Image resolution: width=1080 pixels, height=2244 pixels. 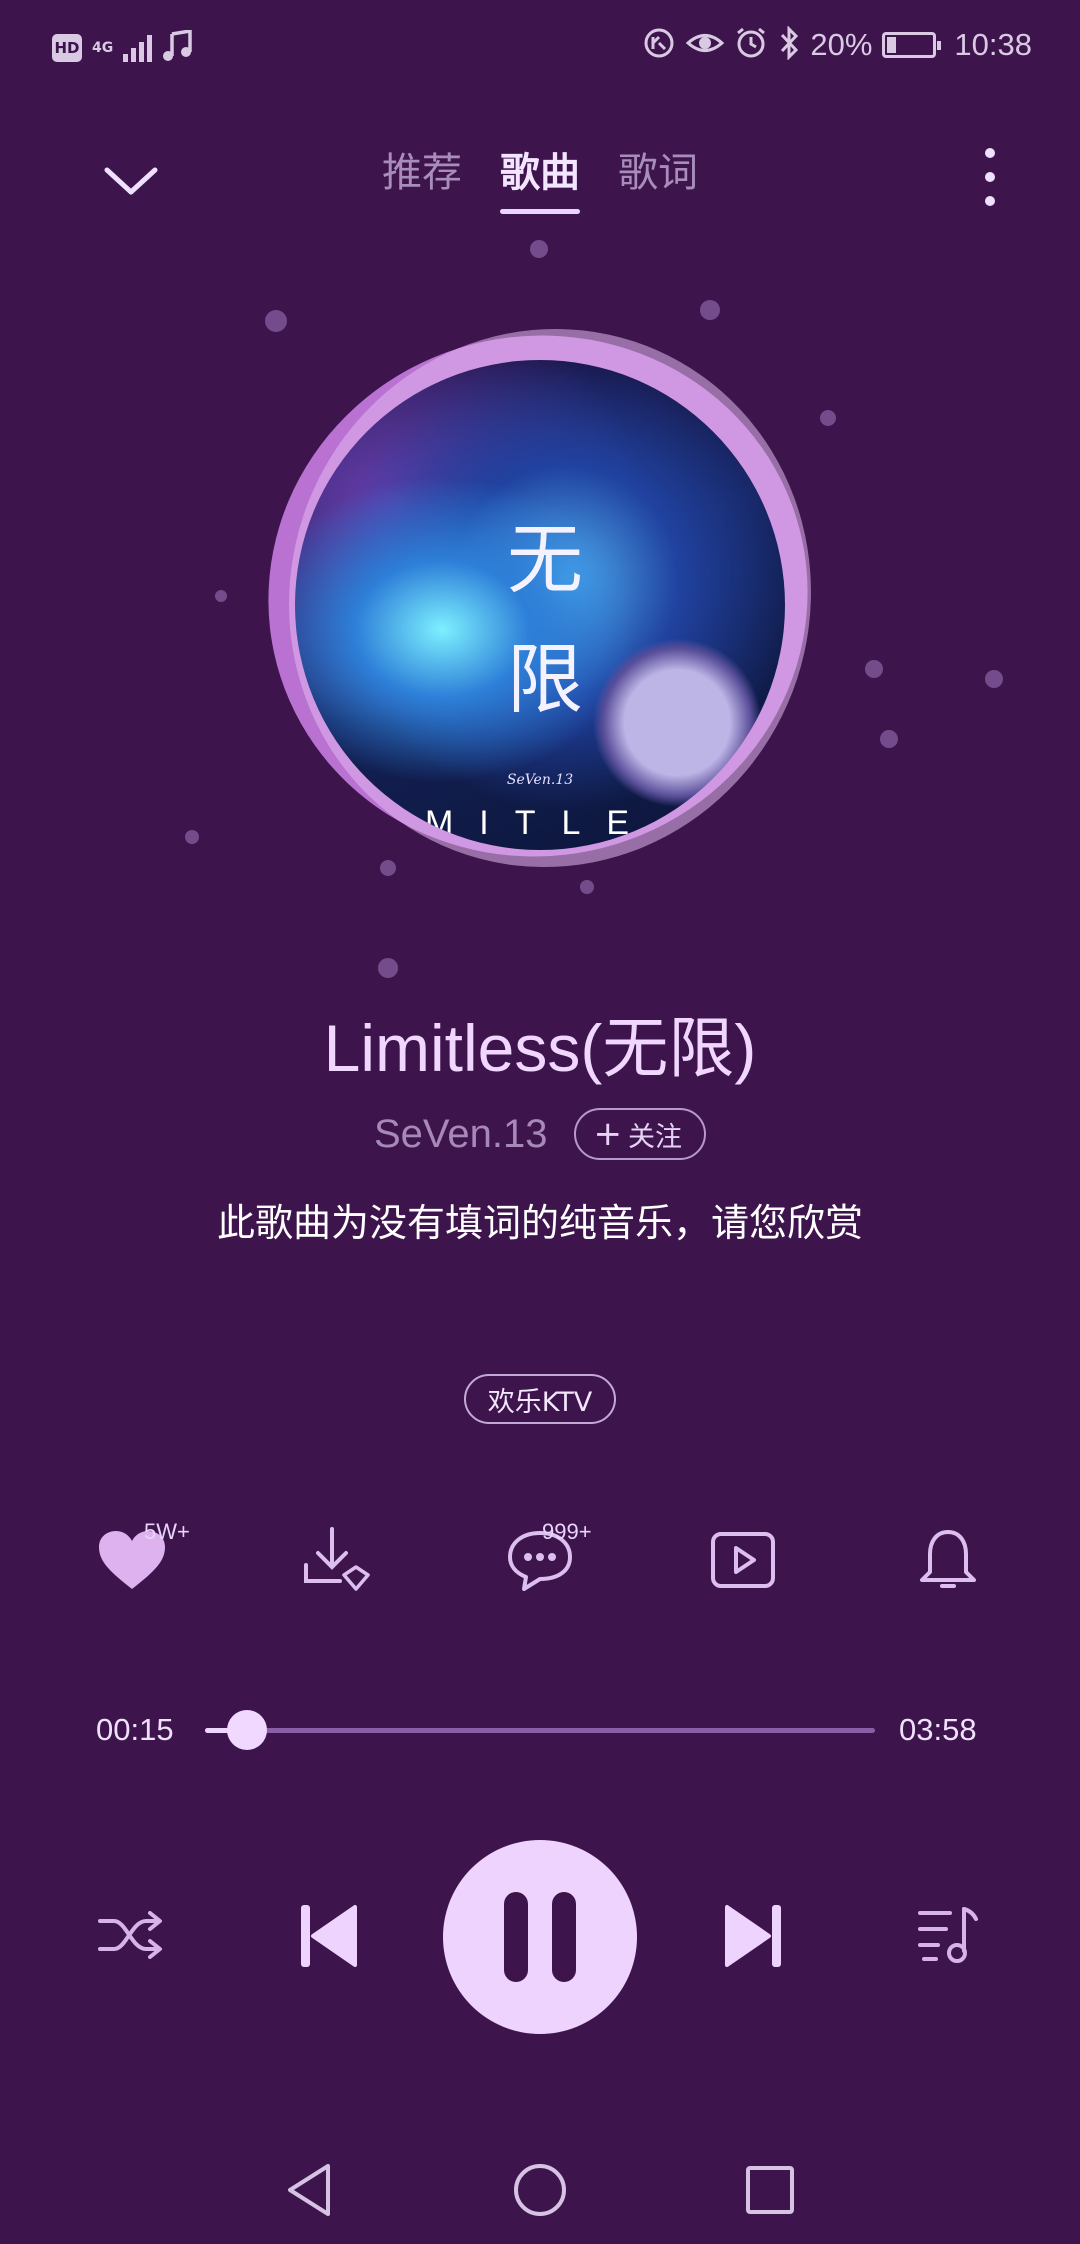 What do you see at coordinates (993, 44) in the screenshot?
I see `clock: 10:38` at bounding box center [993, 44].